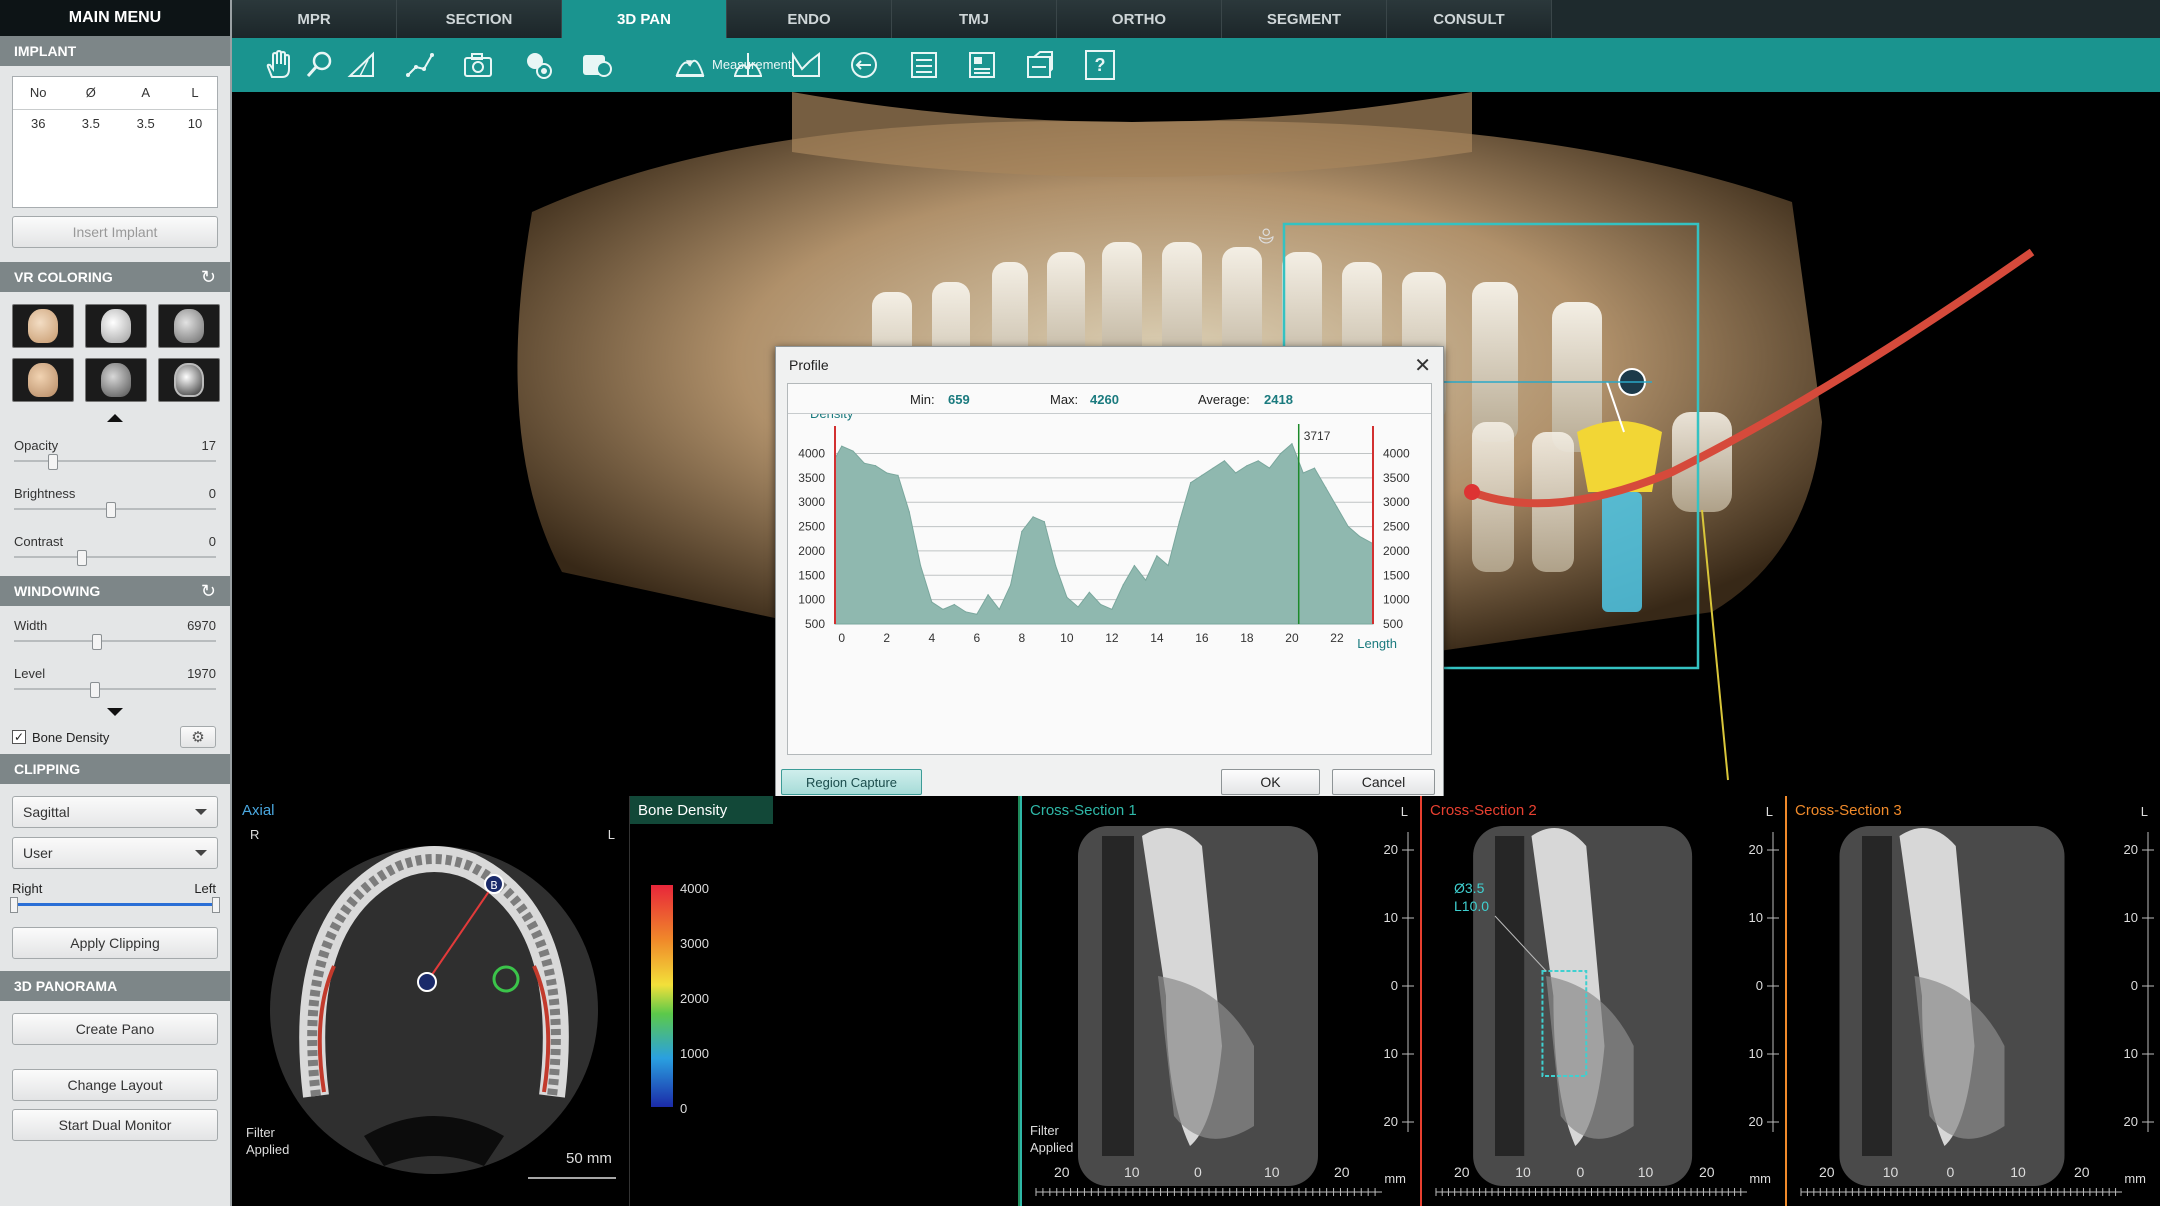  I want to click on cancel-button: Cancel, so click(1383, 782).